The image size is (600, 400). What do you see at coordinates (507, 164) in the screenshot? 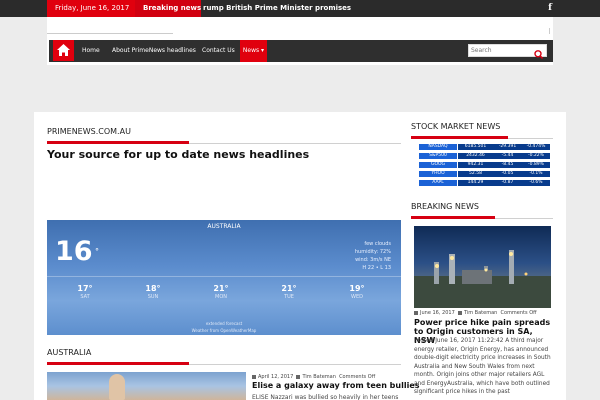
I see `stock-change: -8.45` at bounding box center [507, 164].